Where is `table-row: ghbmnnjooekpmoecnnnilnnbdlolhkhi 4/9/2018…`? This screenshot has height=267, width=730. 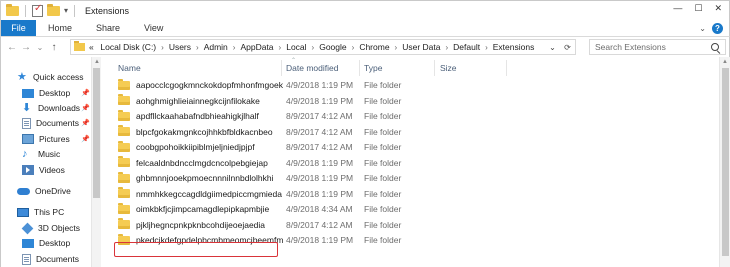 table-row: ghbmnnjooekpmoecnnnilnnbdlolhkhi 4/9/2018… is located at coordinates (323, 178).